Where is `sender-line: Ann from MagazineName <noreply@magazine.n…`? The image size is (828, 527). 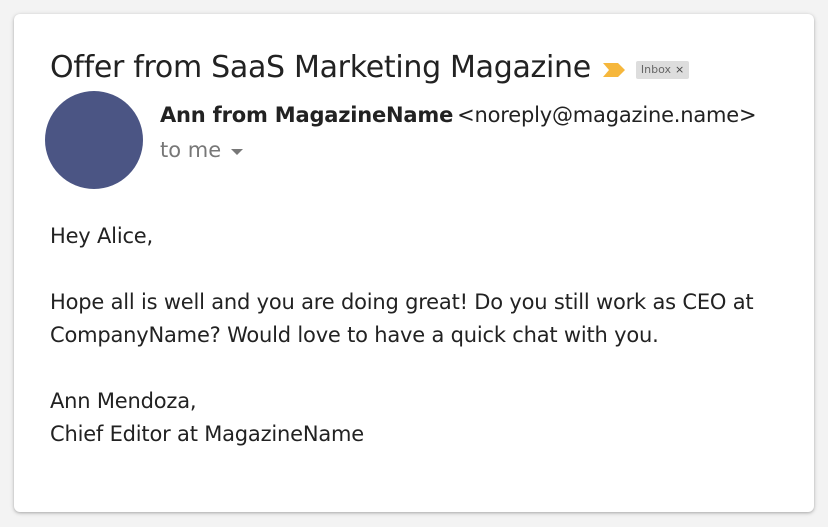
sender-line: Ann from MagazineName <noreply@magazine.n… is located at coordinates (458, 115).